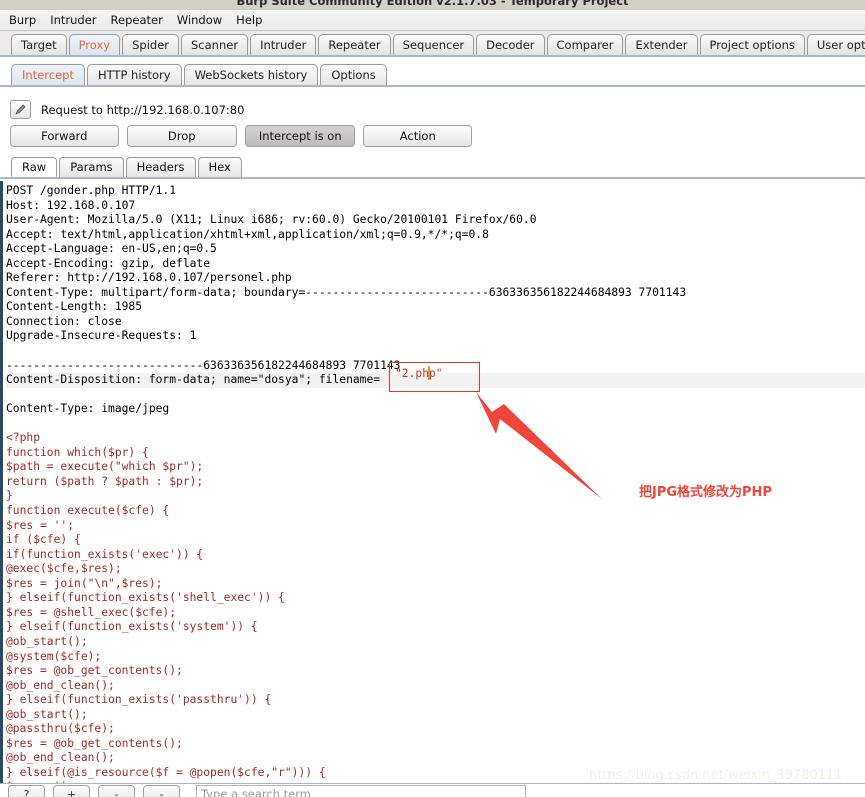 This screenshot has width=865, height=797. I want to click on subtab-options: Options, so click(353, 74).